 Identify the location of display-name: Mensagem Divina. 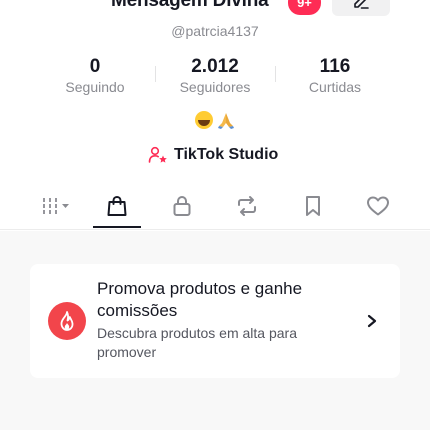
(190, 5).